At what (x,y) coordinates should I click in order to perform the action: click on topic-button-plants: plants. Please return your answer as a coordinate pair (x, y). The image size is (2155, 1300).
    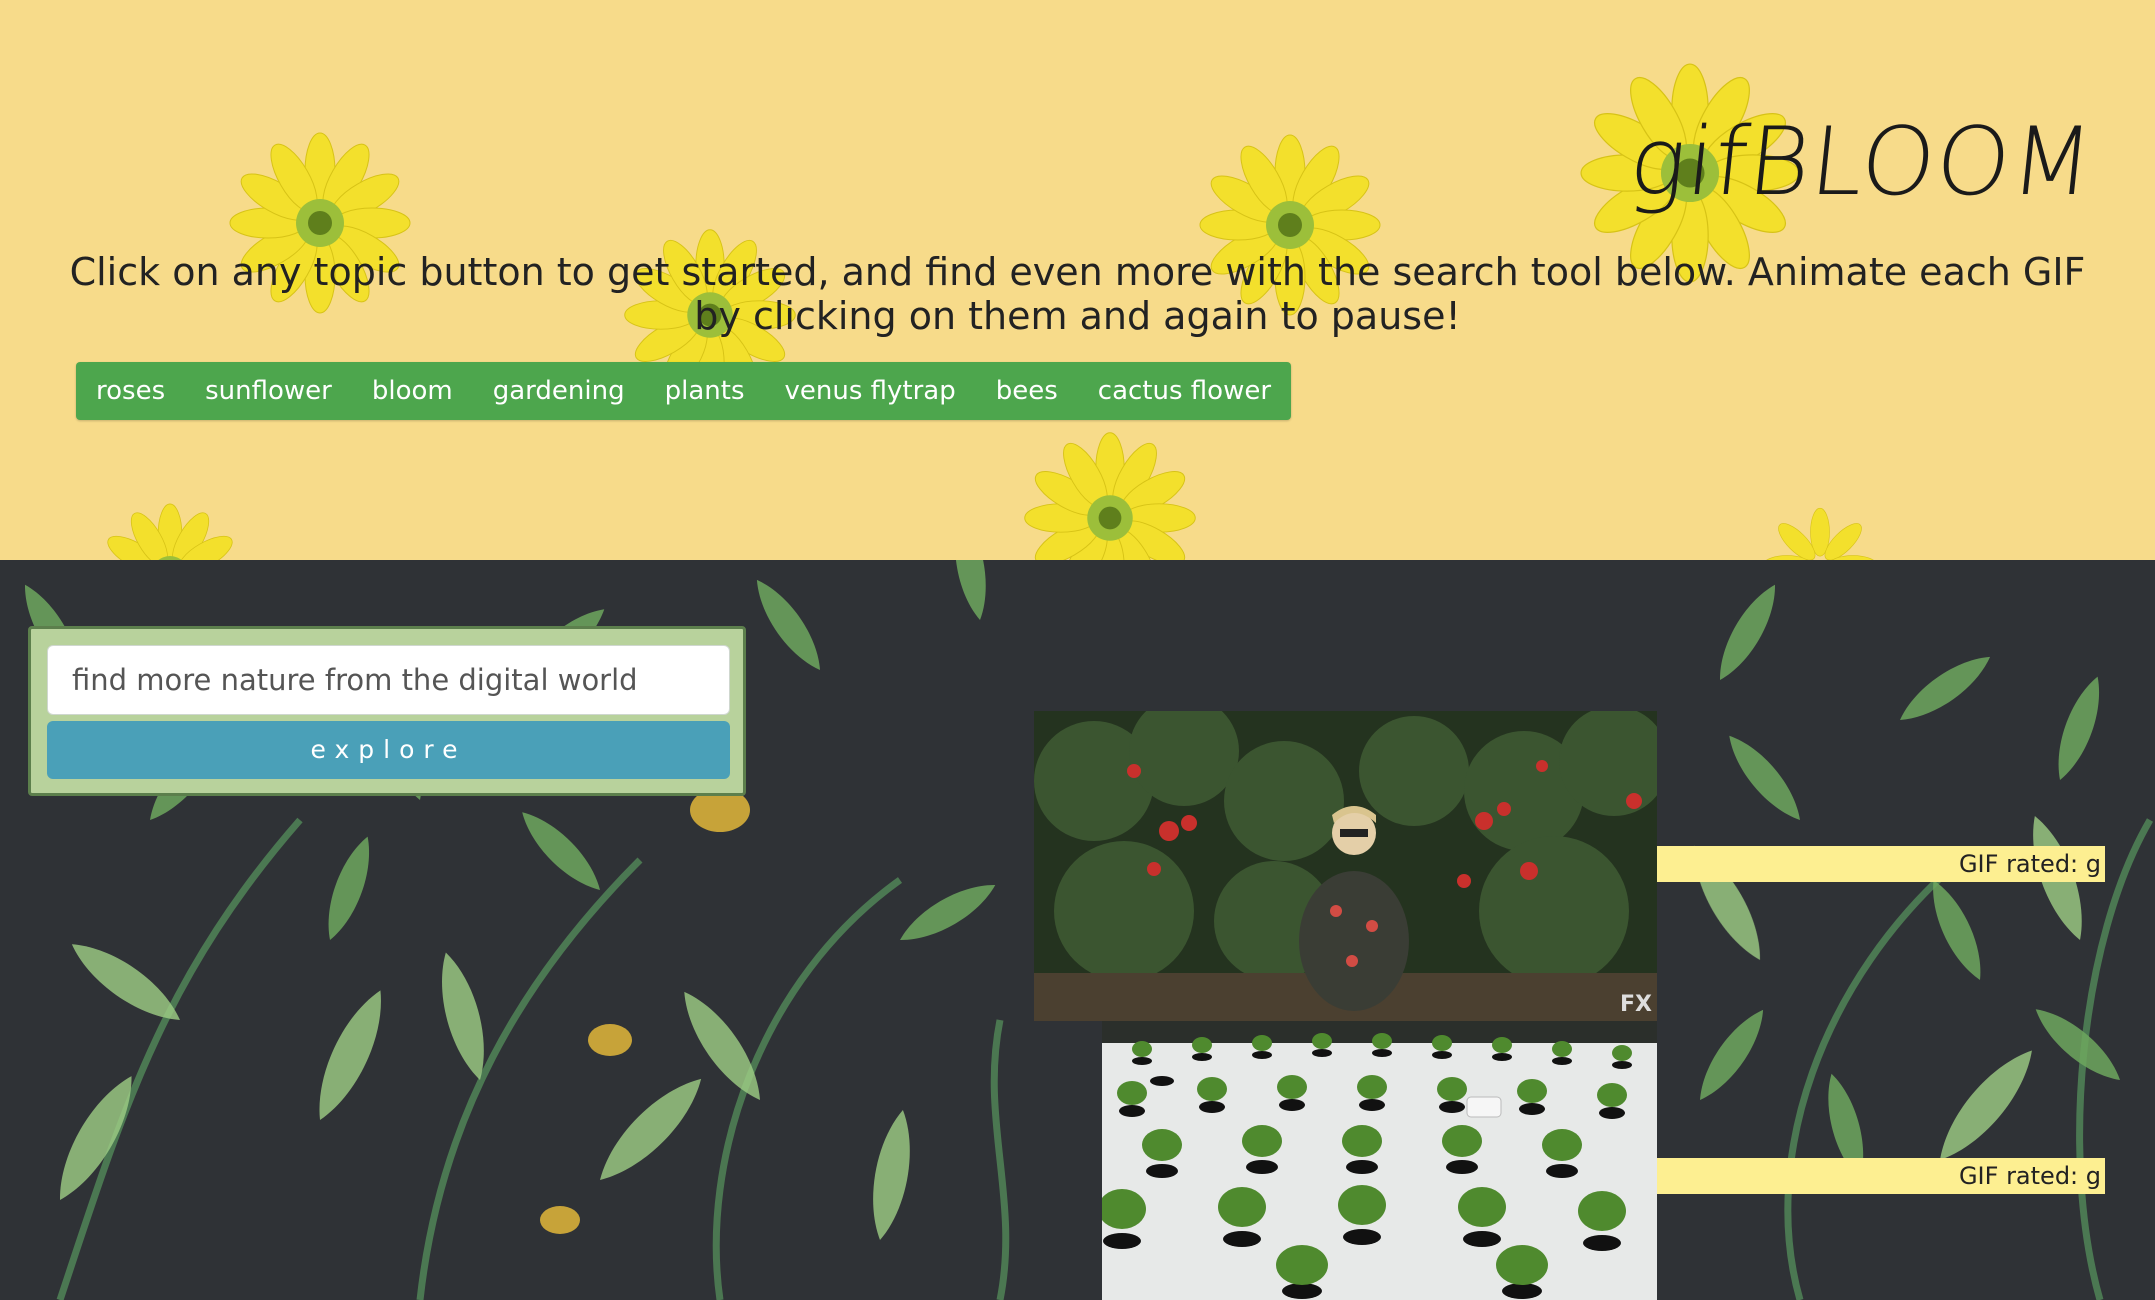
    Looking at the image, I should click on (705, 391).